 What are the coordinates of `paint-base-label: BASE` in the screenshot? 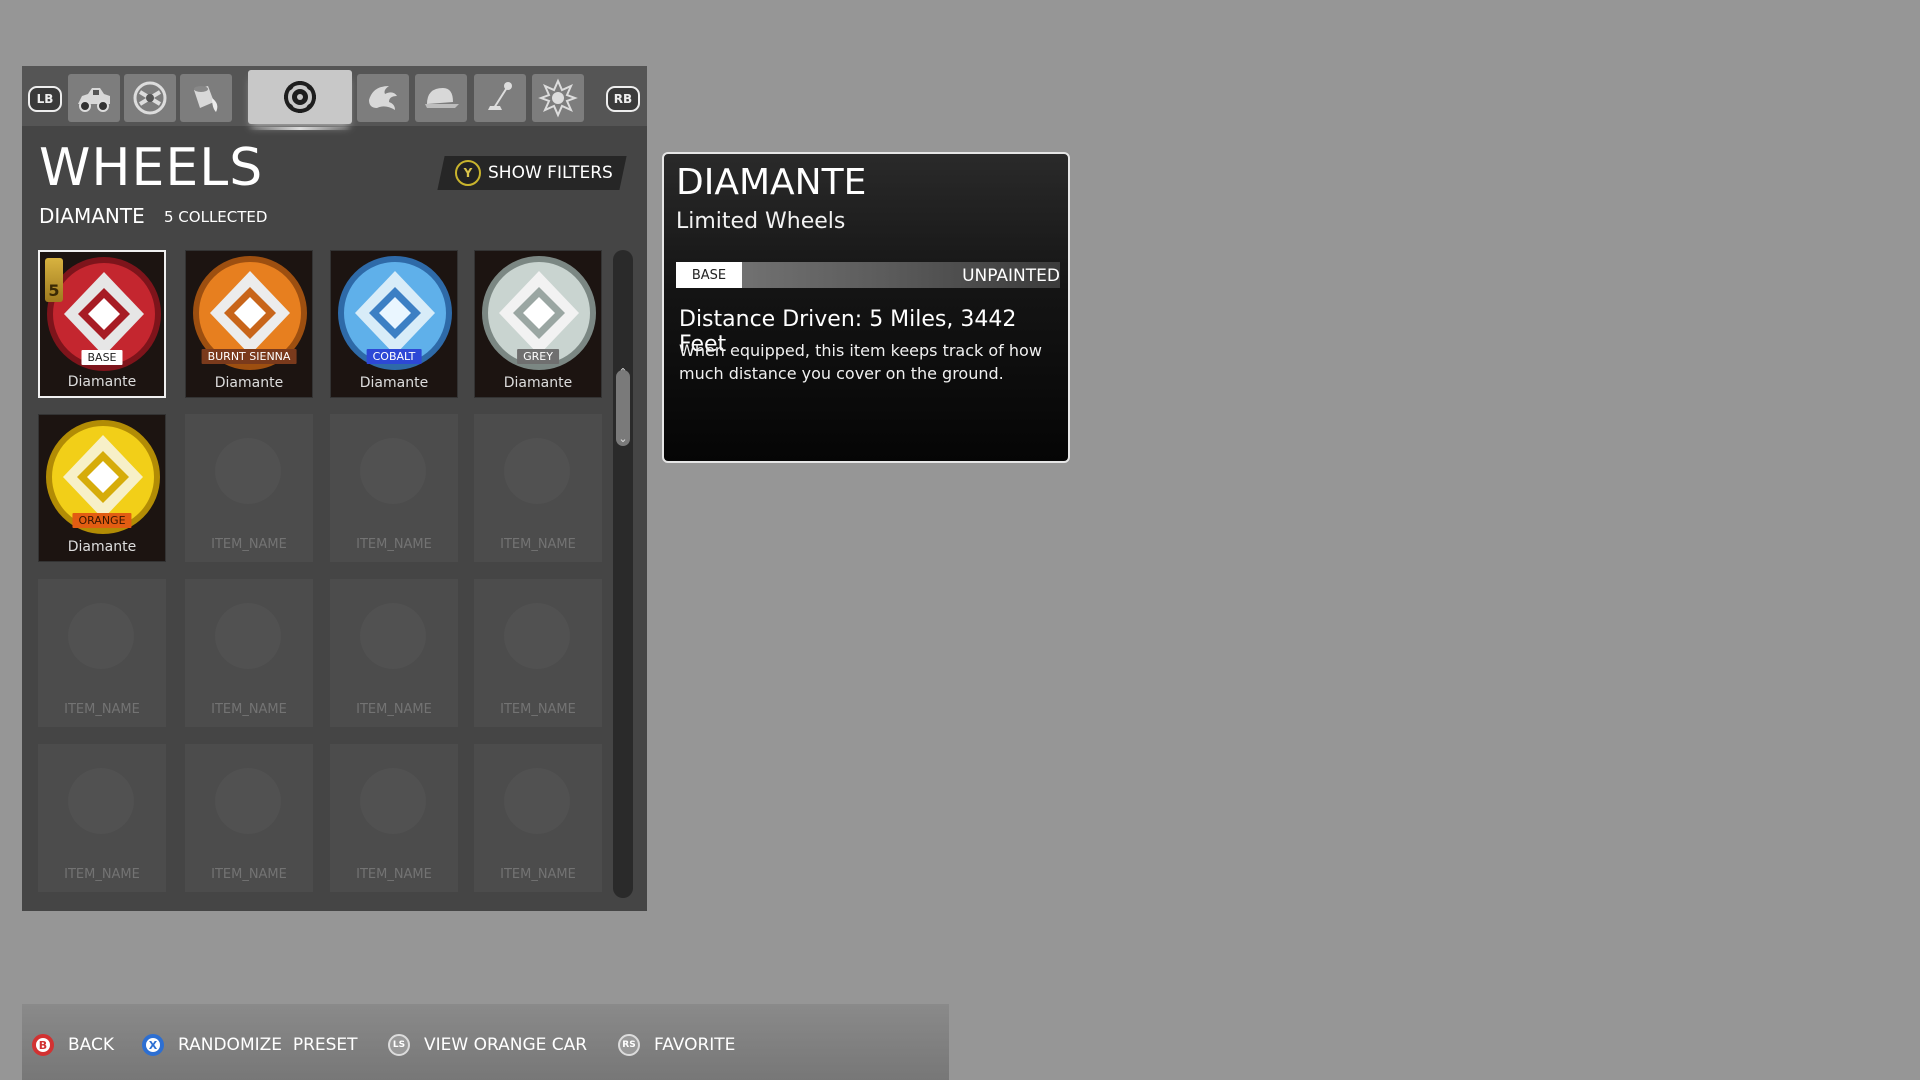 It's located at (709, 275).